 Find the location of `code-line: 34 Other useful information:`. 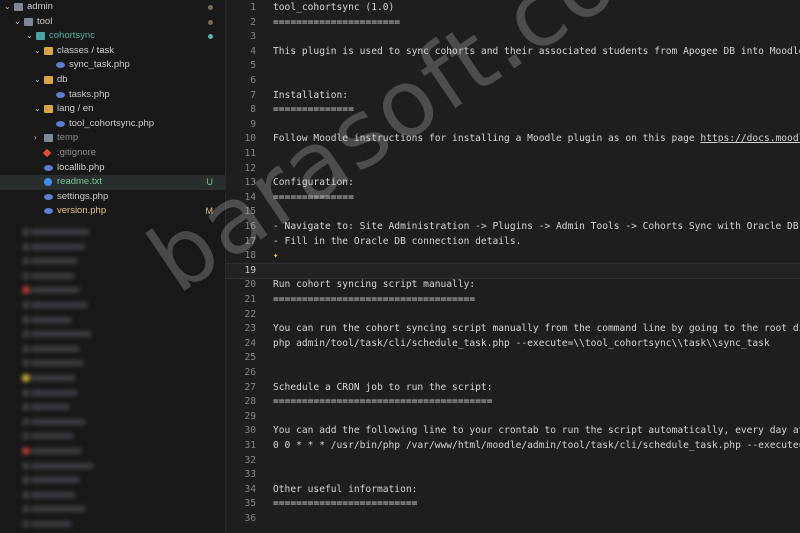

code-line: 34 Other useful information: is located at coordinates (513, 490).